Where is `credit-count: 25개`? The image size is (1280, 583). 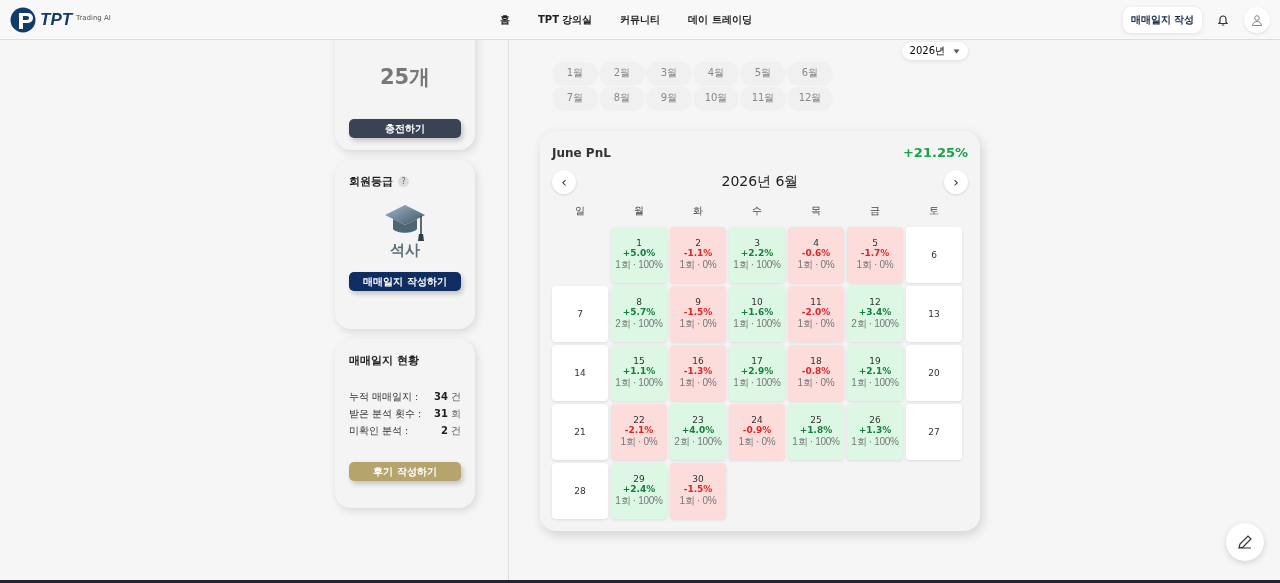
credit-count: 25개 is located at coordinates (405, 77).